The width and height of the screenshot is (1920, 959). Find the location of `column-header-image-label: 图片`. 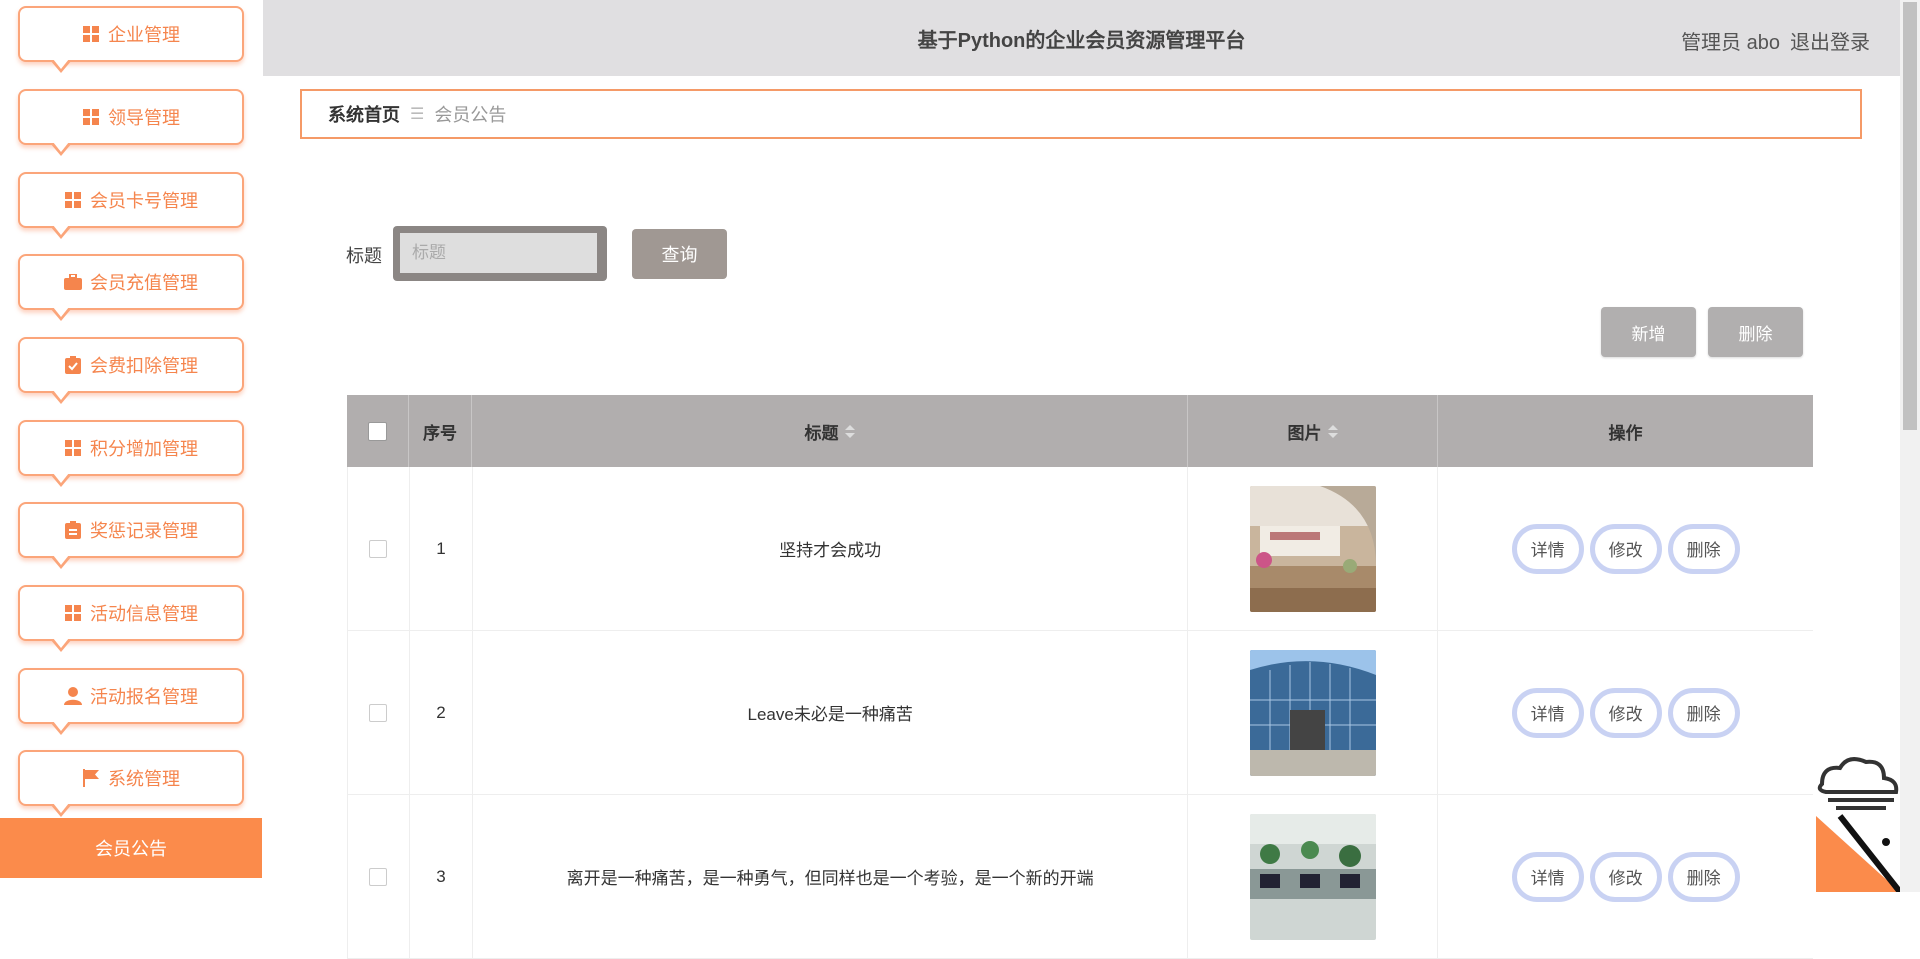

column-header-image-label: 图片 is located at coordinates (1304, 433).